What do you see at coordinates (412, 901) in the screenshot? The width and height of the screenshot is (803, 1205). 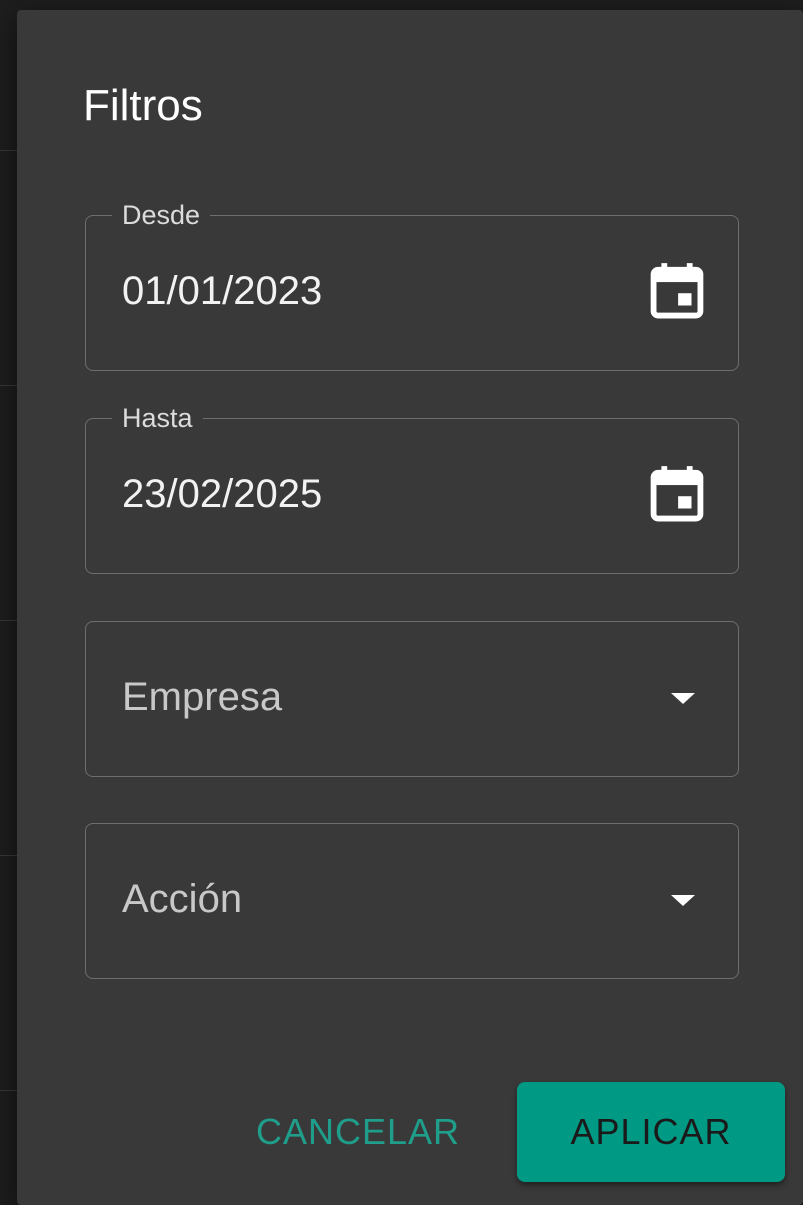 I see `accion-select: Acción` at bounding box center [412, 901].